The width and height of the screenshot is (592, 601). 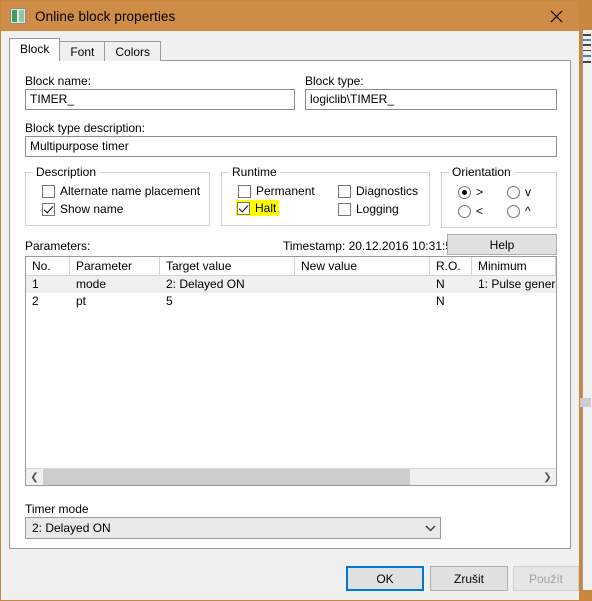 What do you see at coordinates (528, 211) in the screenshot?
I see `radio-label: ^` at bounding box center [528, 211].